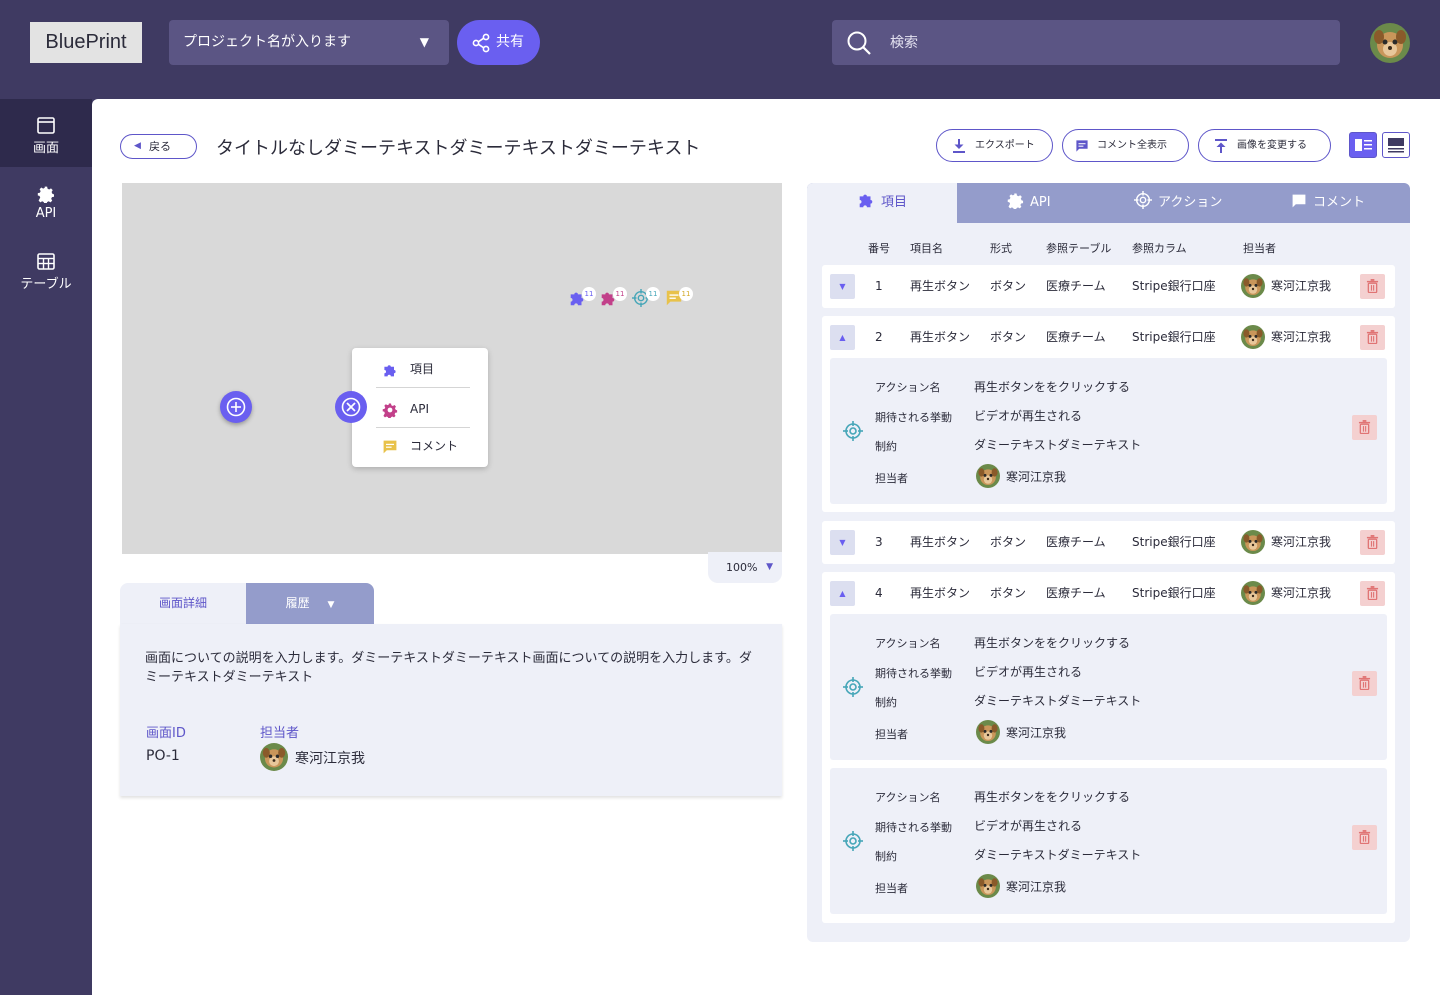  Describe the element at coordinates (742, 567) in the screenshot. I see `zoom-value: 100%` at that location.